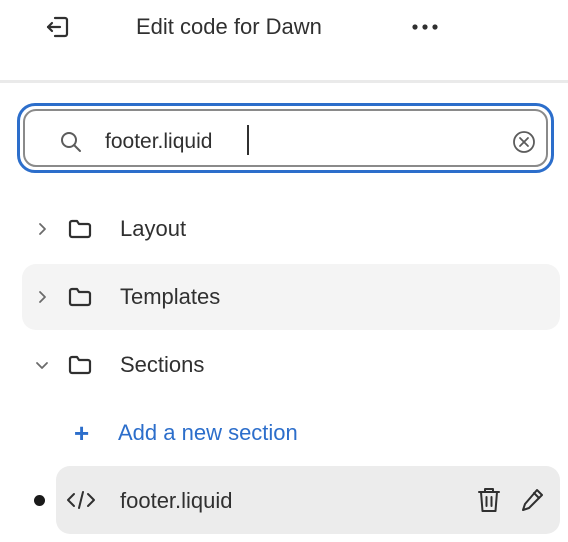 This screenshot has height=542, width=568. I want to click on editor-header: Edit code for Dawn, so click(284, 39).